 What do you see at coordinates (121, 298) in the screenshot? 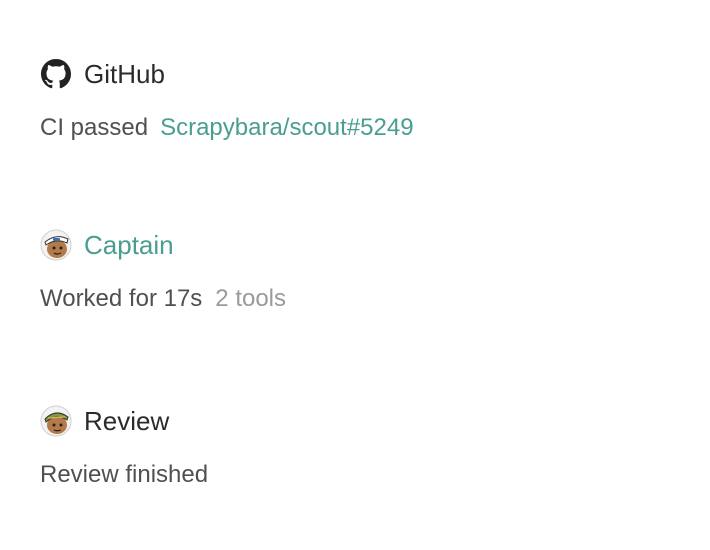
I see `work-duration-text: Worked for 17s` at bounding box center [121, 298].